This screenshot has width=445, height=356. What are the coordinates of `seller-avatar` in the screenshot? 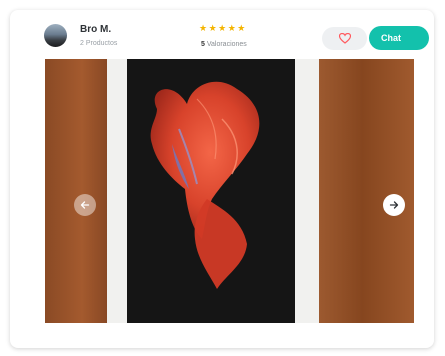 It's located at (55, 35).